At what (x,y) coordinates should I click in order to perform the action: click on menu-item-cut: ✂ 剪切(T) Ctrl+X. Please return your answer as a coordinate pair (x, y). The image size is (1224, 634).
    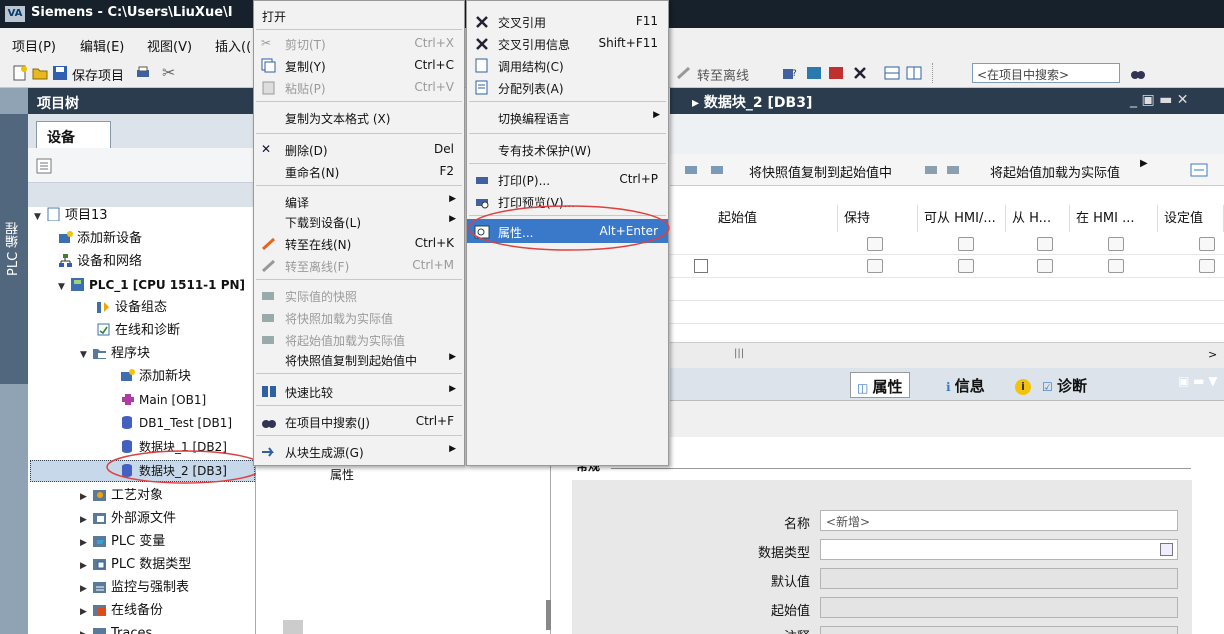
    Looking at the image, I should click on (359, 43).